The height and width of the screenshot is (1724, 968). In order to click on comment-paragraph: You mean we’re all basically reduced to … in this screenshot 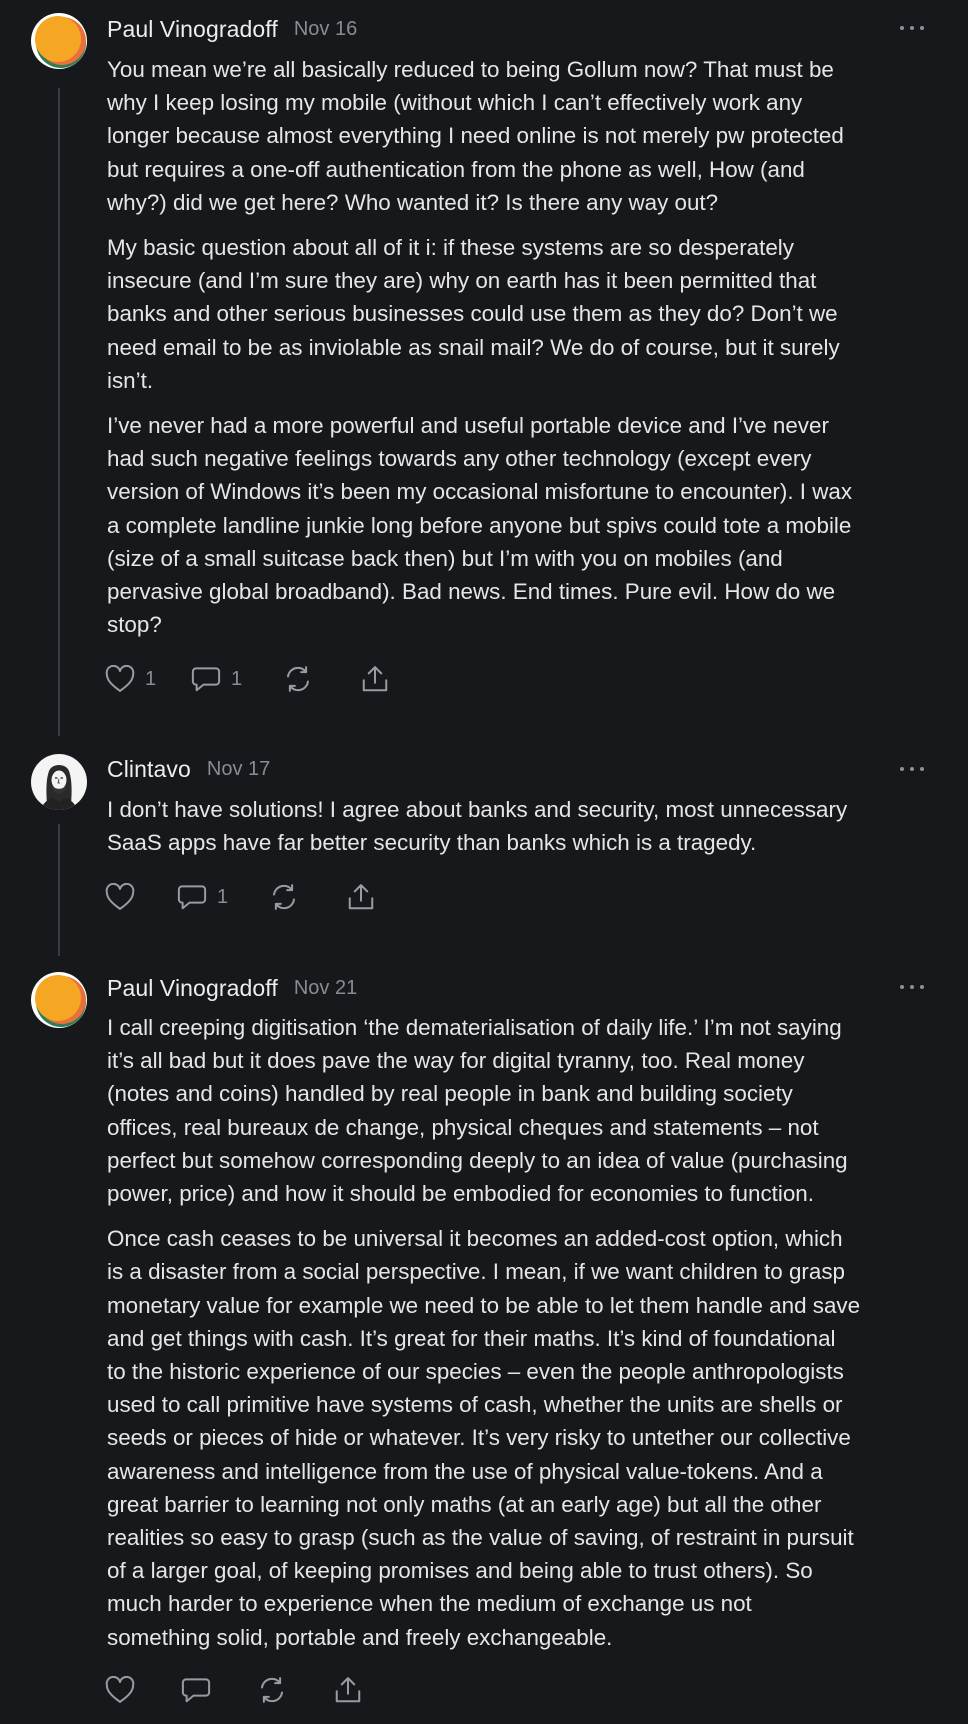, I will do `click(521, 136)`.